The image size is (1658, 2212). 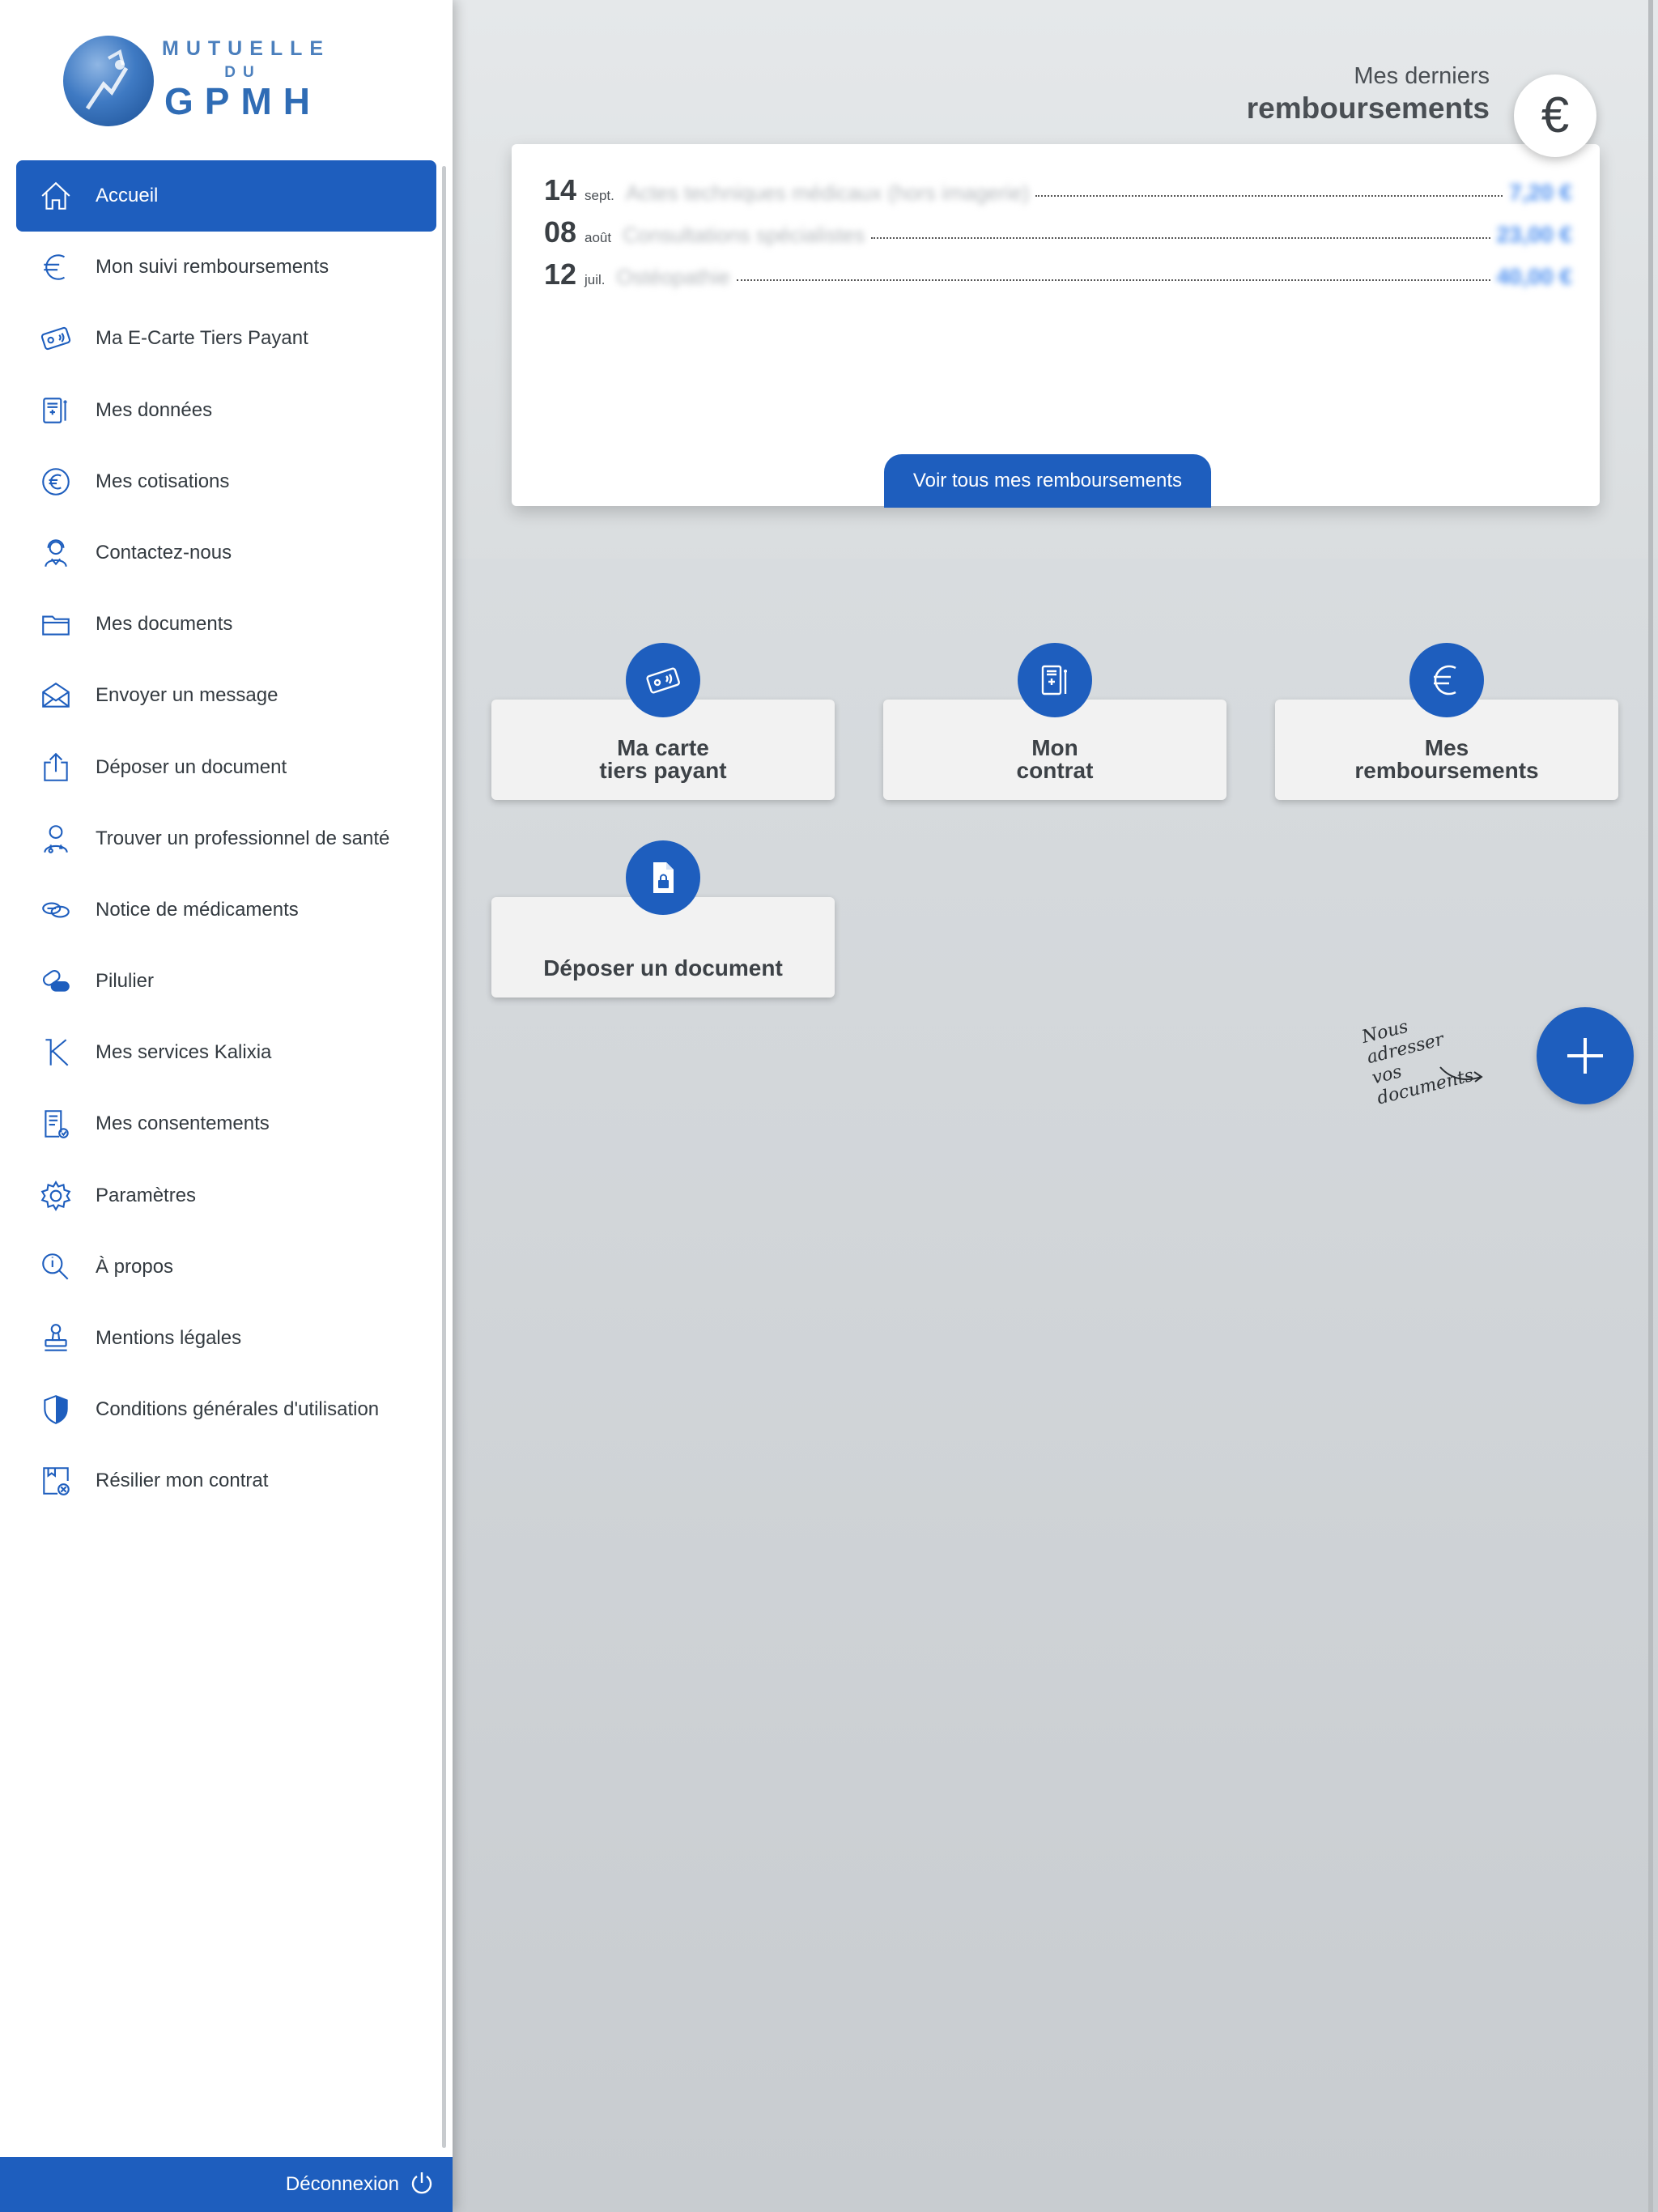 What do you see at coordinates (226, 1196) in the screenshot?
I see `sidebar-item-parametres: Paramètres` at bounding box center [226, 1196].